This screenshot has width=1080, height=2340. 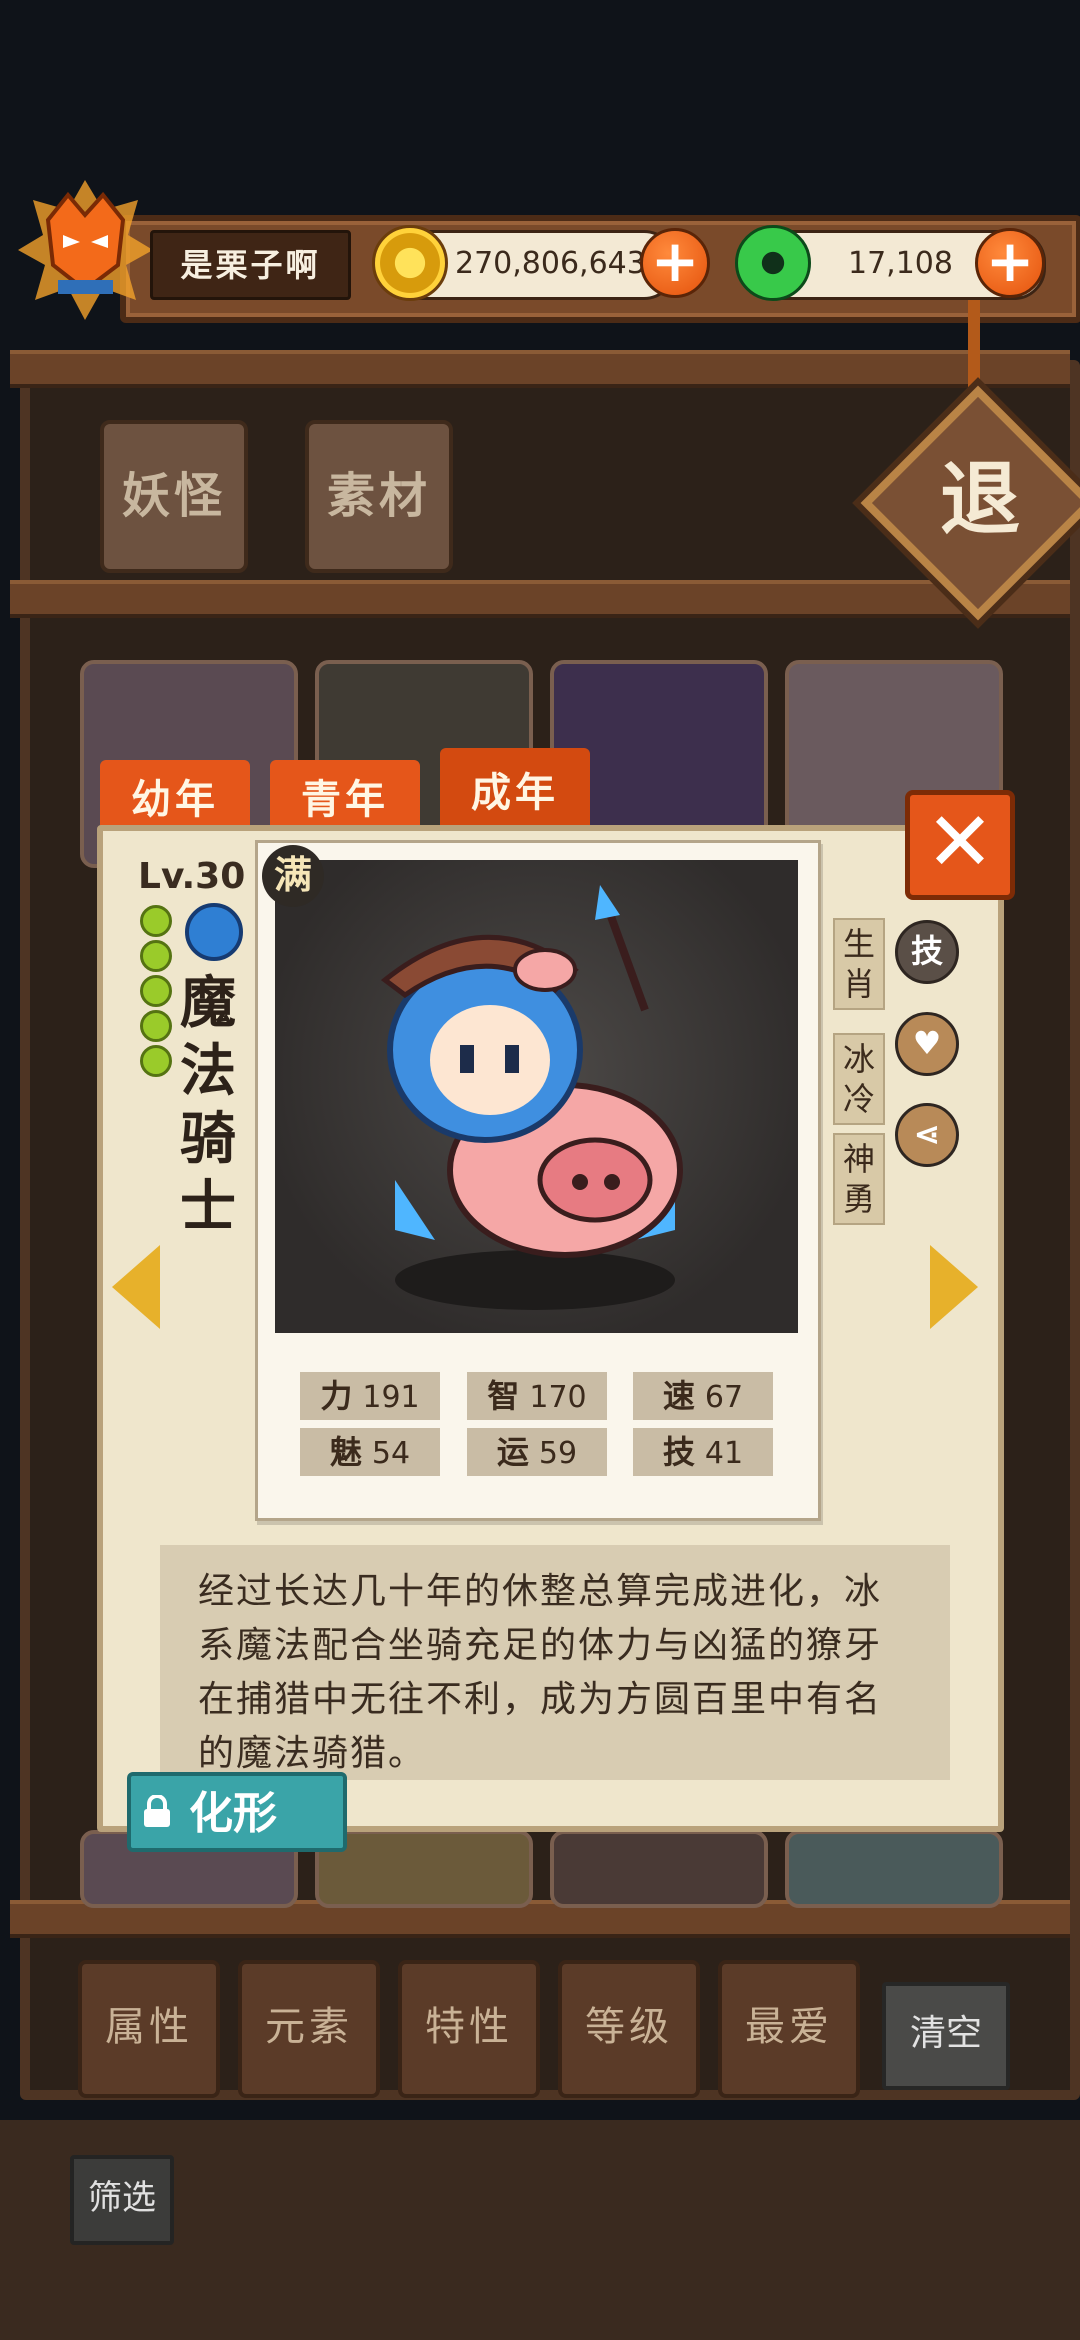 I want to click on stat-skill: 技 41, so click(x=703, y=1452).